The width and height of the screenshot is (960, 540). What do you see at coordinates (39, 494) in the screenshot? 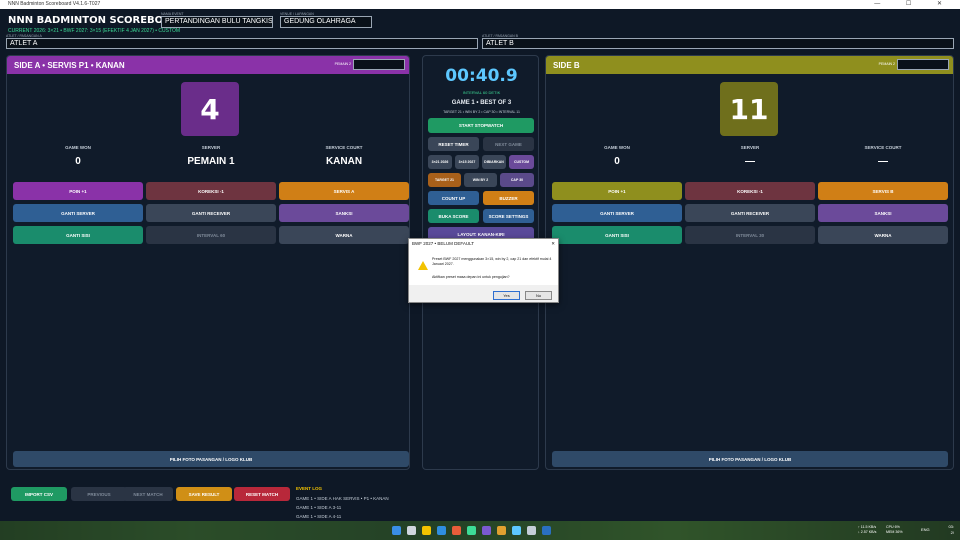
I see `import-csv-button: IMPORT CSV` at bounding box center [39, 494].